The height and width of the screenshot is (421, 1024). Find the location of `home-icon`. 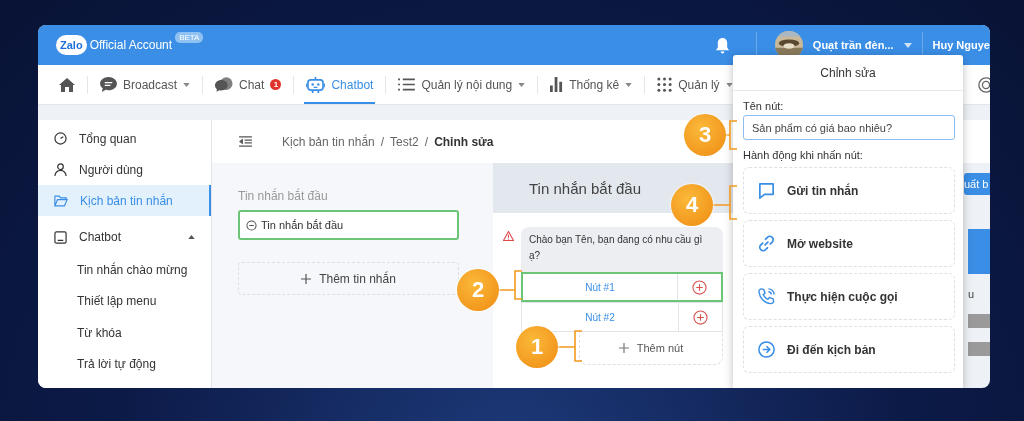

home-icon is located at coordinates (67, 84).